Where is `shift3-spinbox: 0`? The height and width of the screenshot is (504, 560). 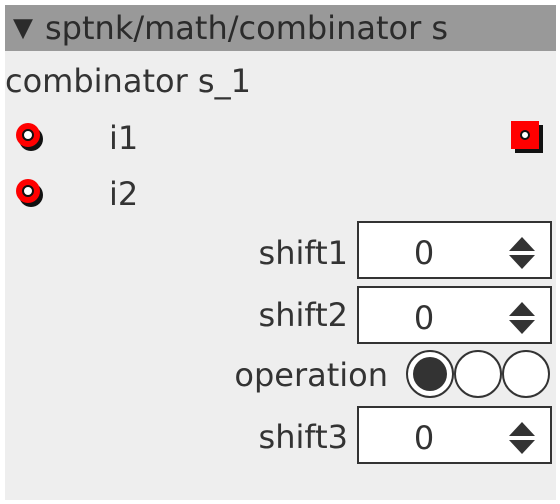 shift3-spinbox: 0 is located at coordinates (454, 435).